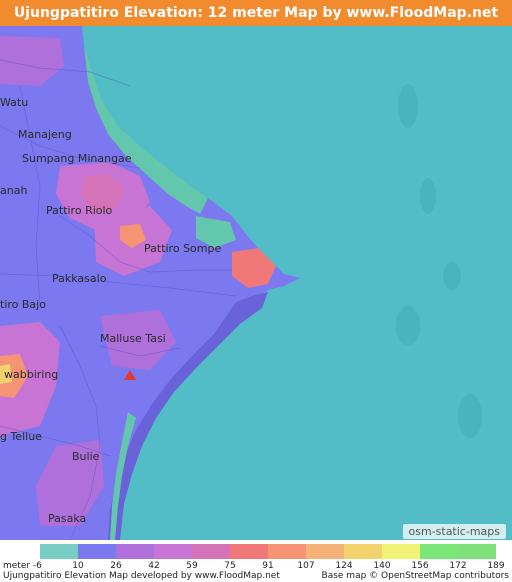  What do you see at coordinates (420, 566) in the screenshot?
I see `legend-tick-label: 156` at bounding box center [420, 566].